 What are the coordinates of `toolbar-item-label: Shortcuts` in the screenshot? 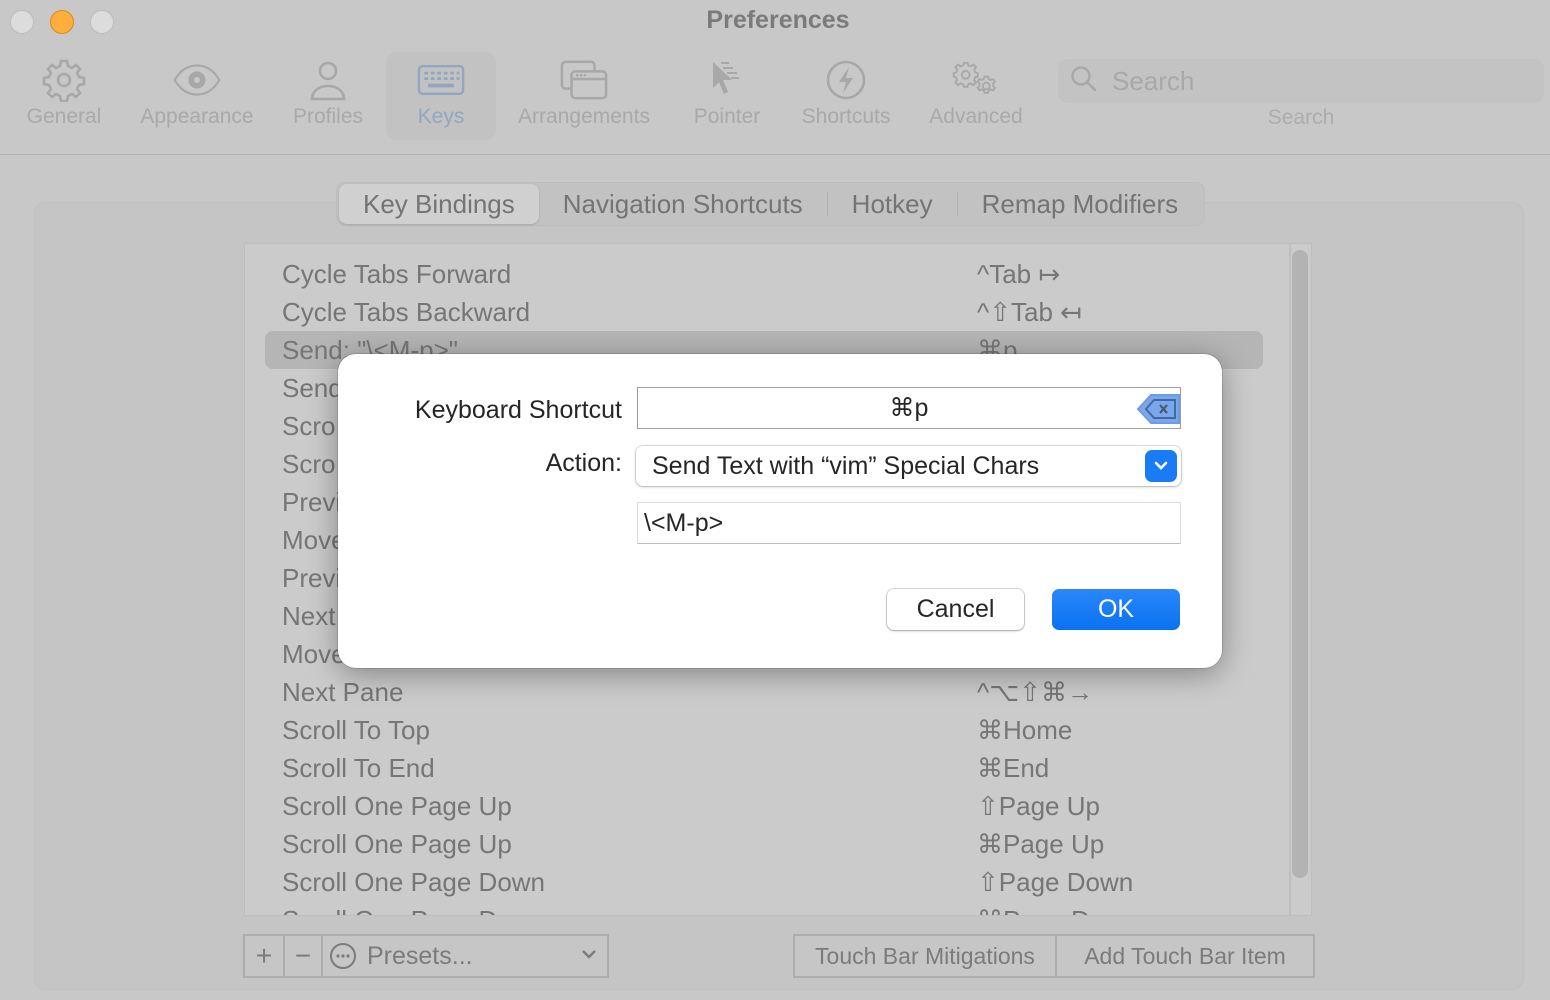 It's located at (846, 116).